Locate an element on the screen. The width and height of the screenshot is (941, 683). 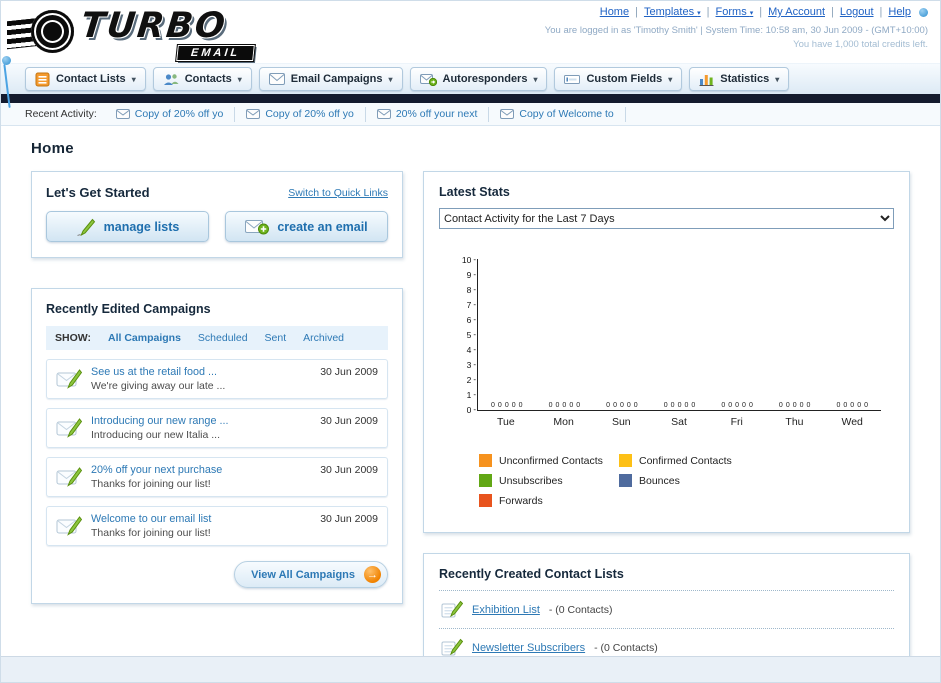
logo-wordmark: TURBO is located at coordinates (153, 26).